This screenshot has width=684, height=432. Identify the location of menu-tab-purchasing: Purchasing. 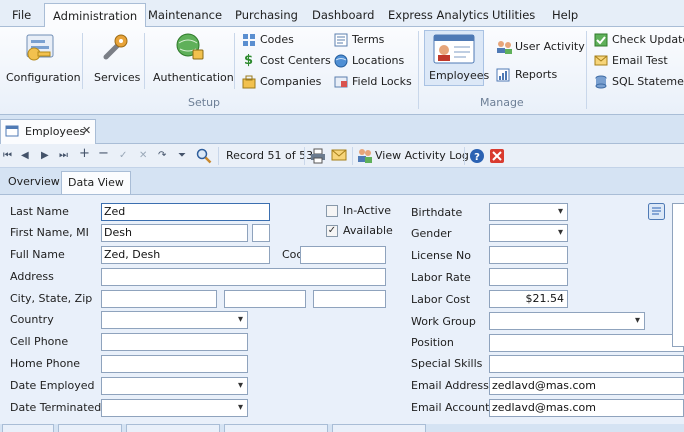
(266, 15).